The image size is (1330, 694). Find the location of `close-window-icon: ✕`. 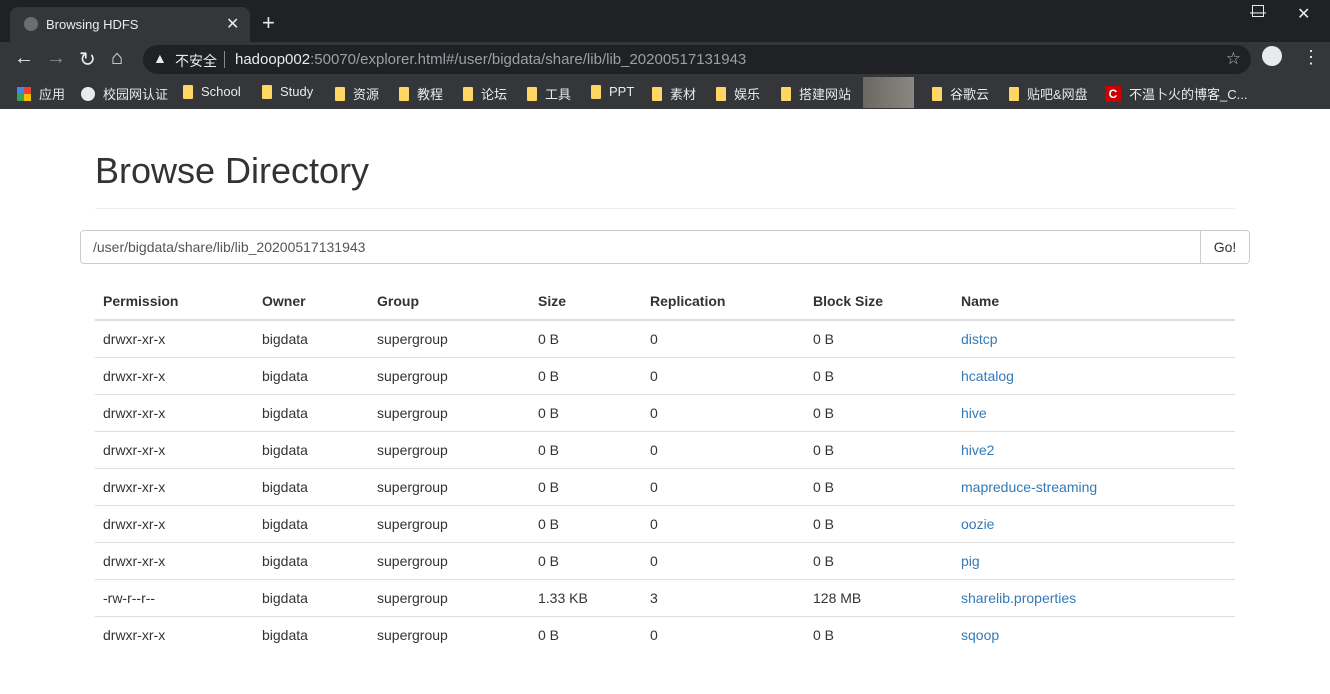

close-window-icon: ✕ is located at coordinates (1303, 14).